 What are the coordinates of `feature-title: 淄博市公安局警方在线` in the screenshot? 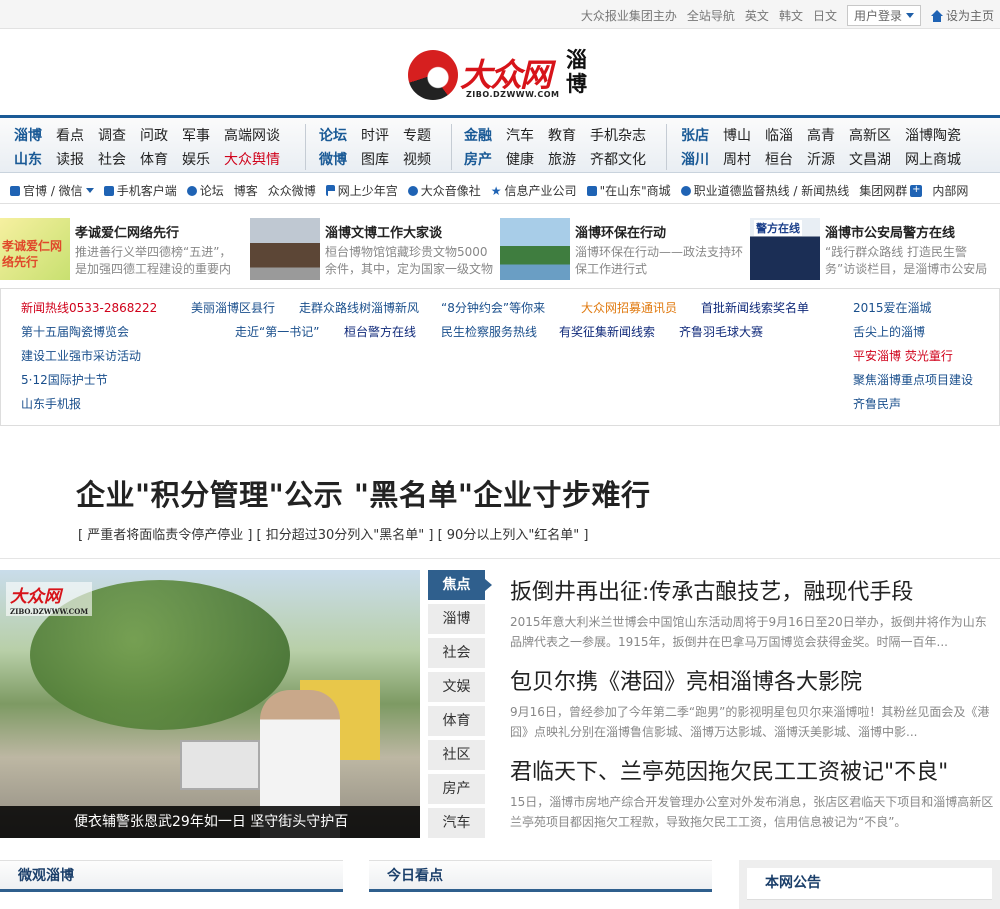 It's located at (890, 231).